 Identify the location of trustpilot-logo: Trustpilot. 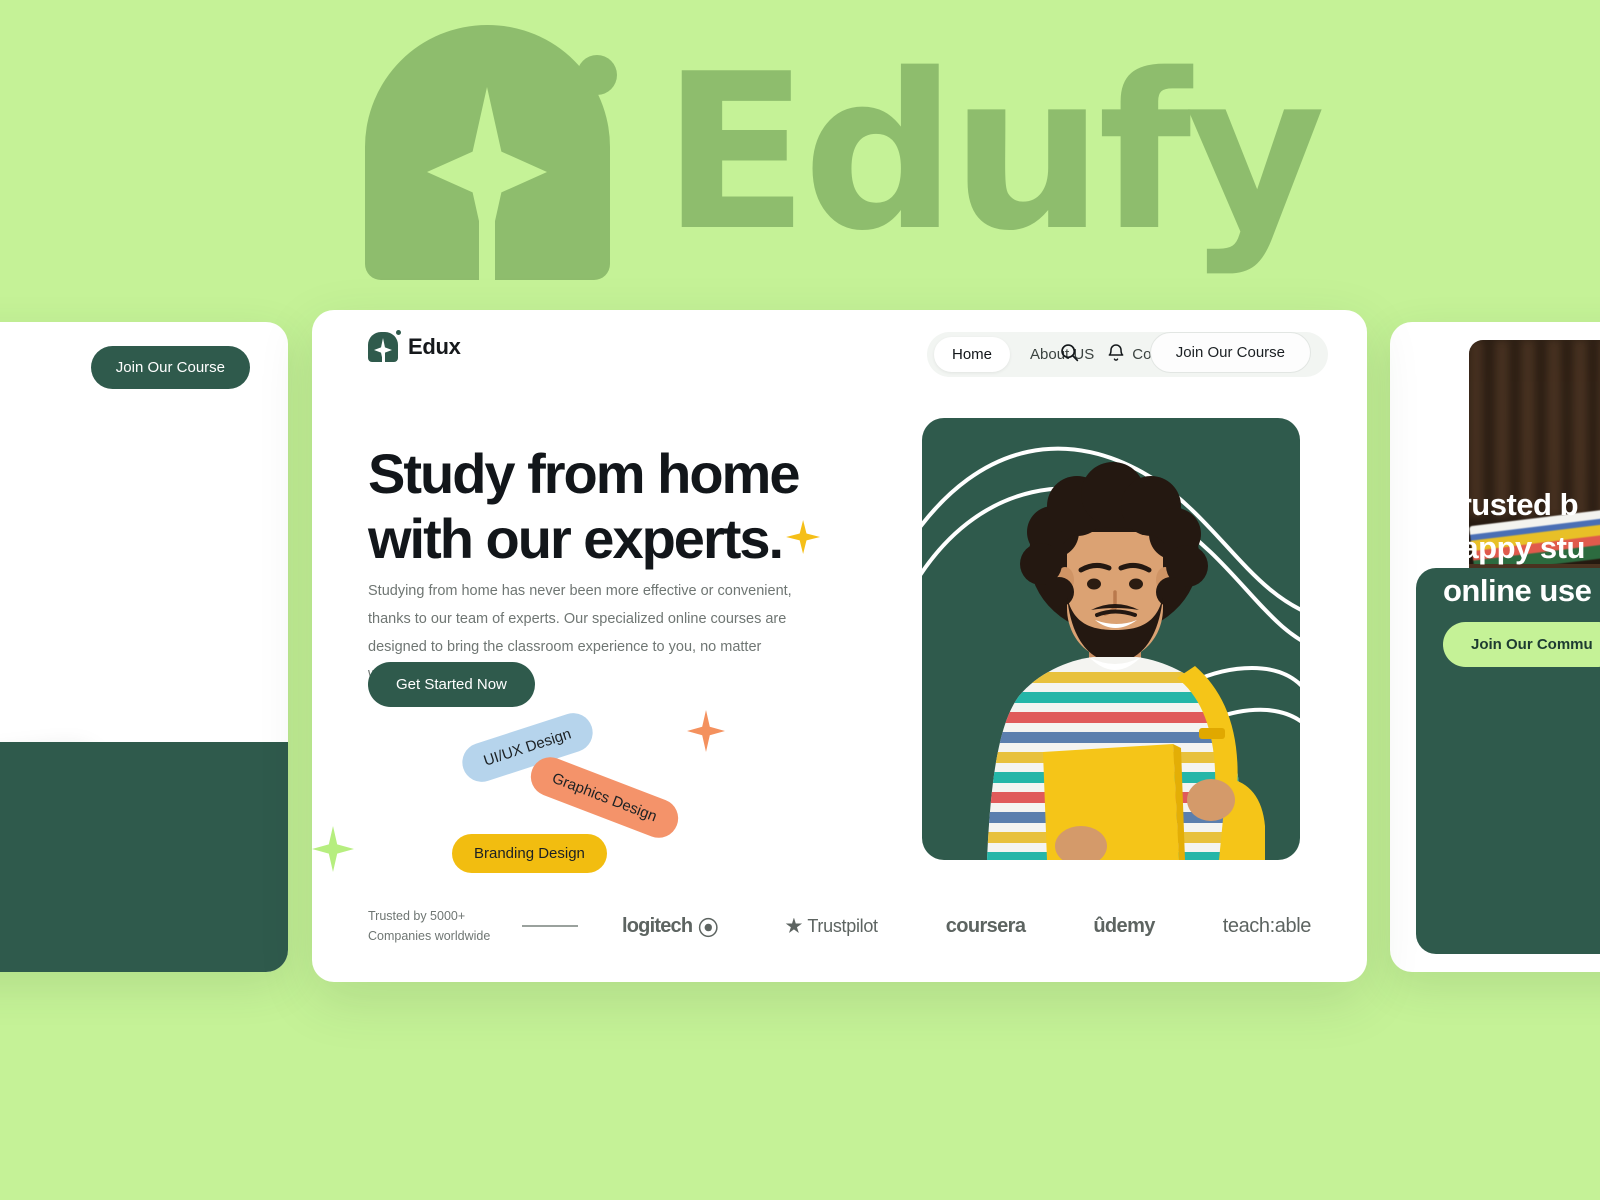
(831, 926).